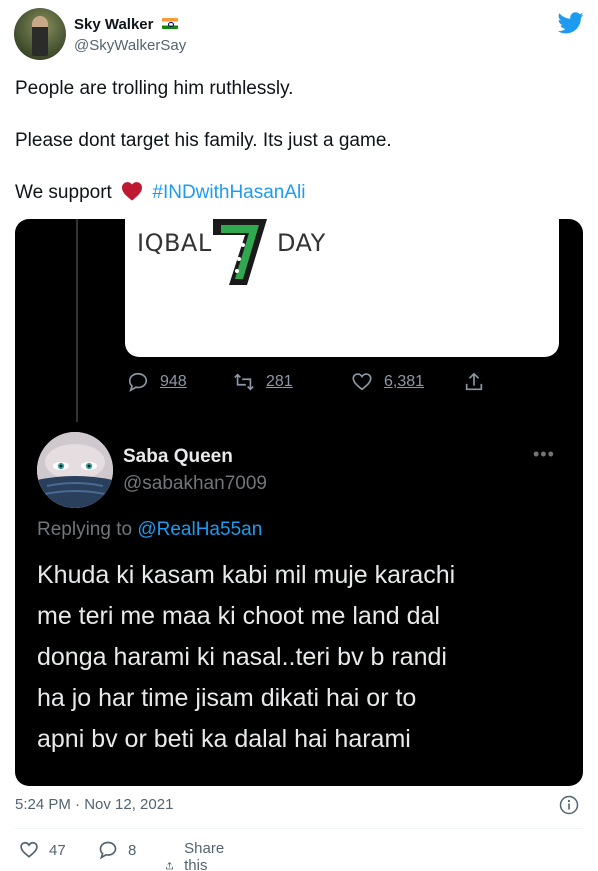  Describe the element at coordinates (40, 34) in the screenshot. I see `author-avatar` at that location.